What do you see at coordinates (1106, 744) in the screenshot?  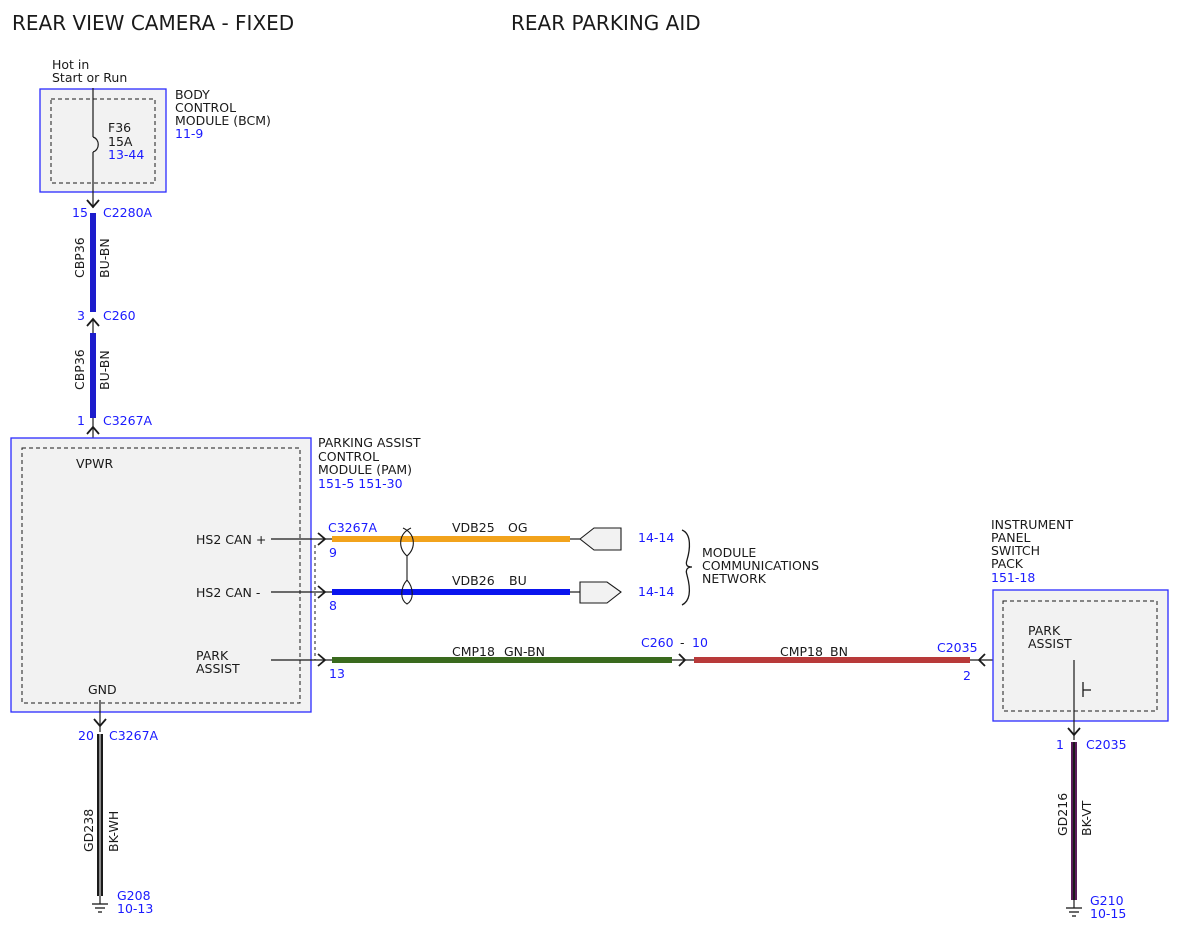 I see `ipsp-connector-out: C2035` at bounding box center [1106, 744].